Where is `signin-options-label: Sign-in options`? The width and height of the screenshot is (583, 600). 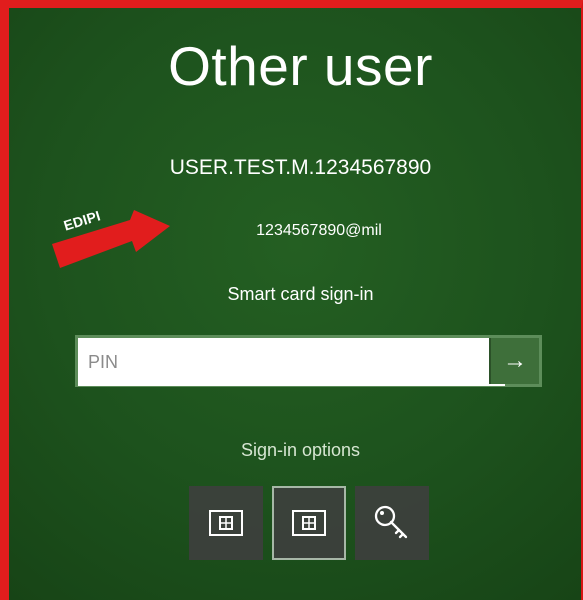 signin-options-label: Sign-in options is located at coordinates (300, 450).